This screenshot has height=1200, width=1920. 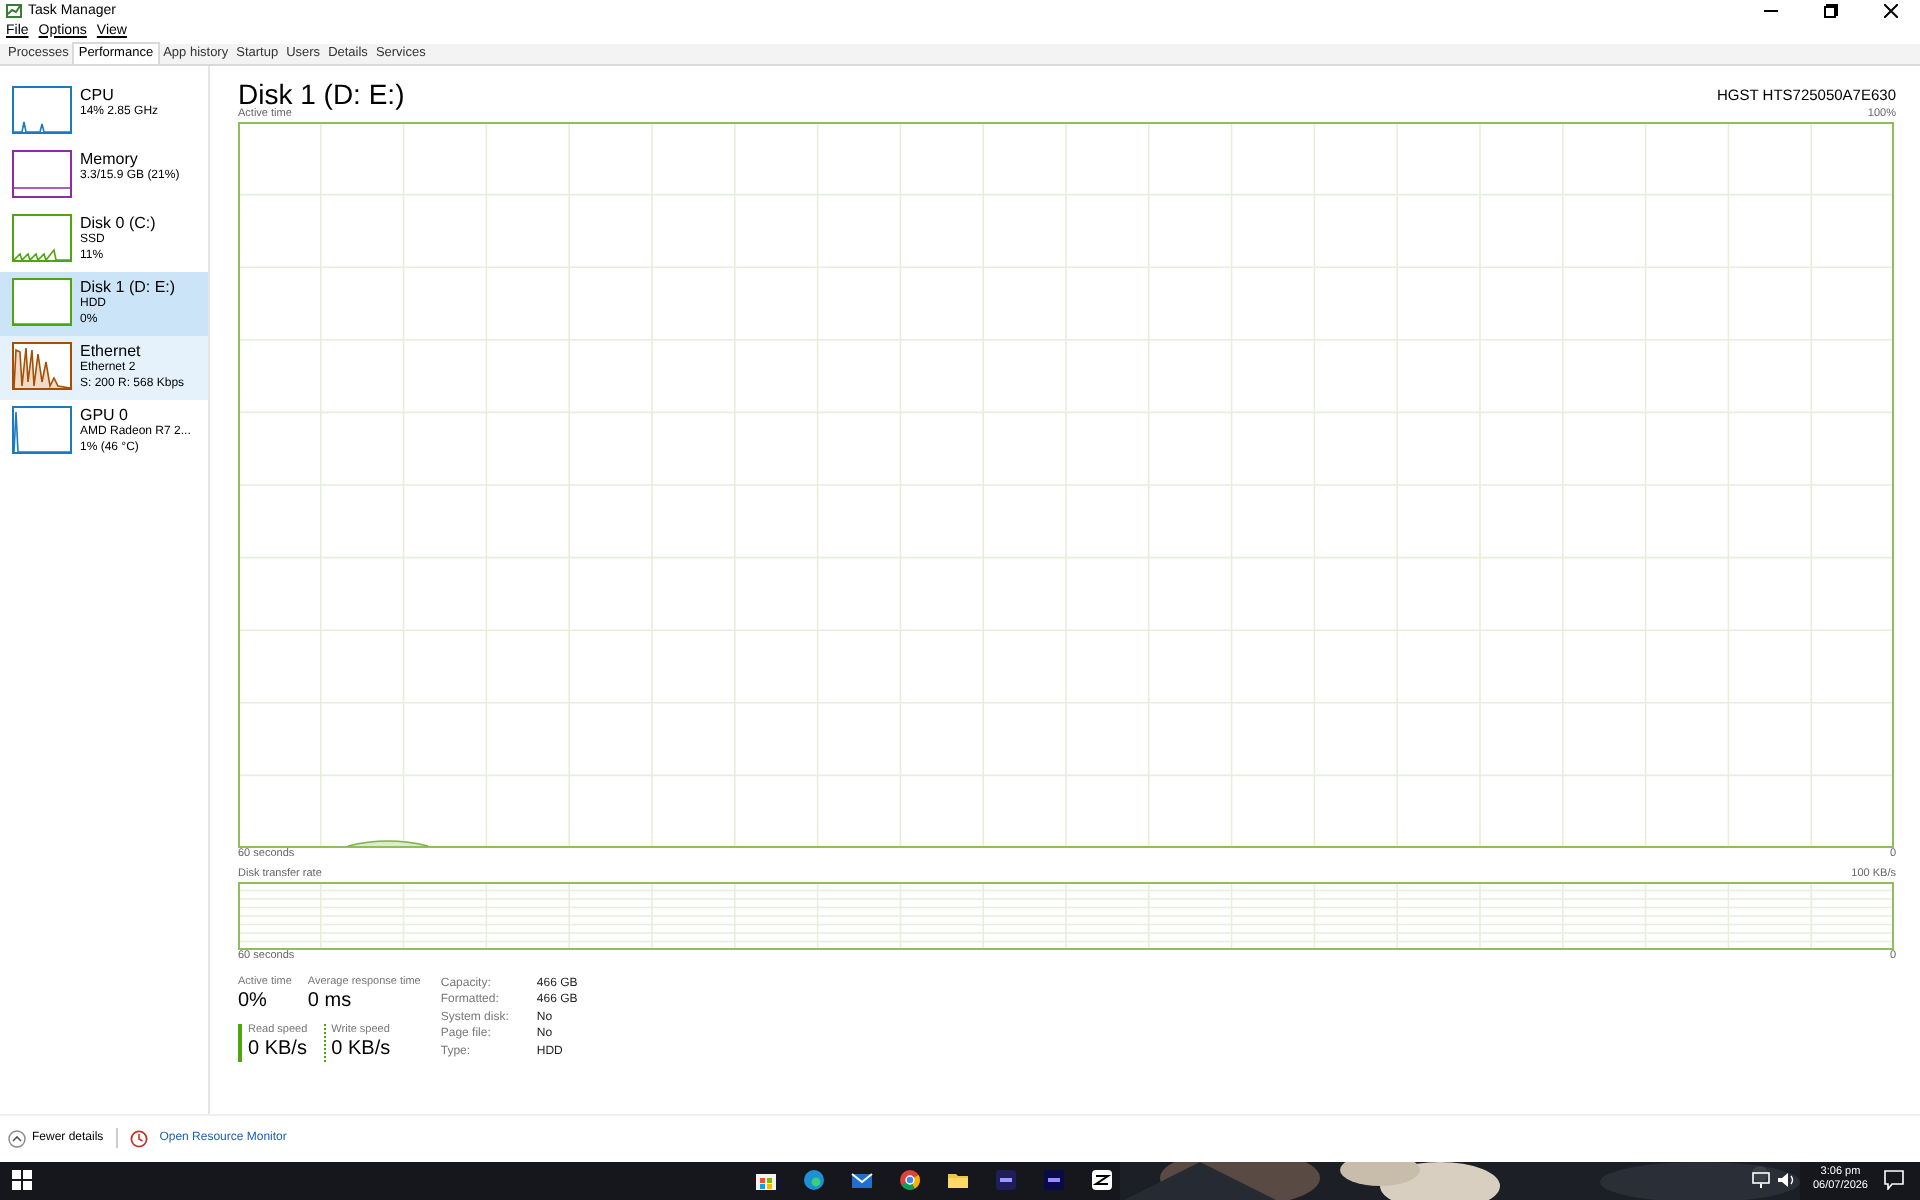 I want to click on video-app-icon, so click(x=1054, y=1180).